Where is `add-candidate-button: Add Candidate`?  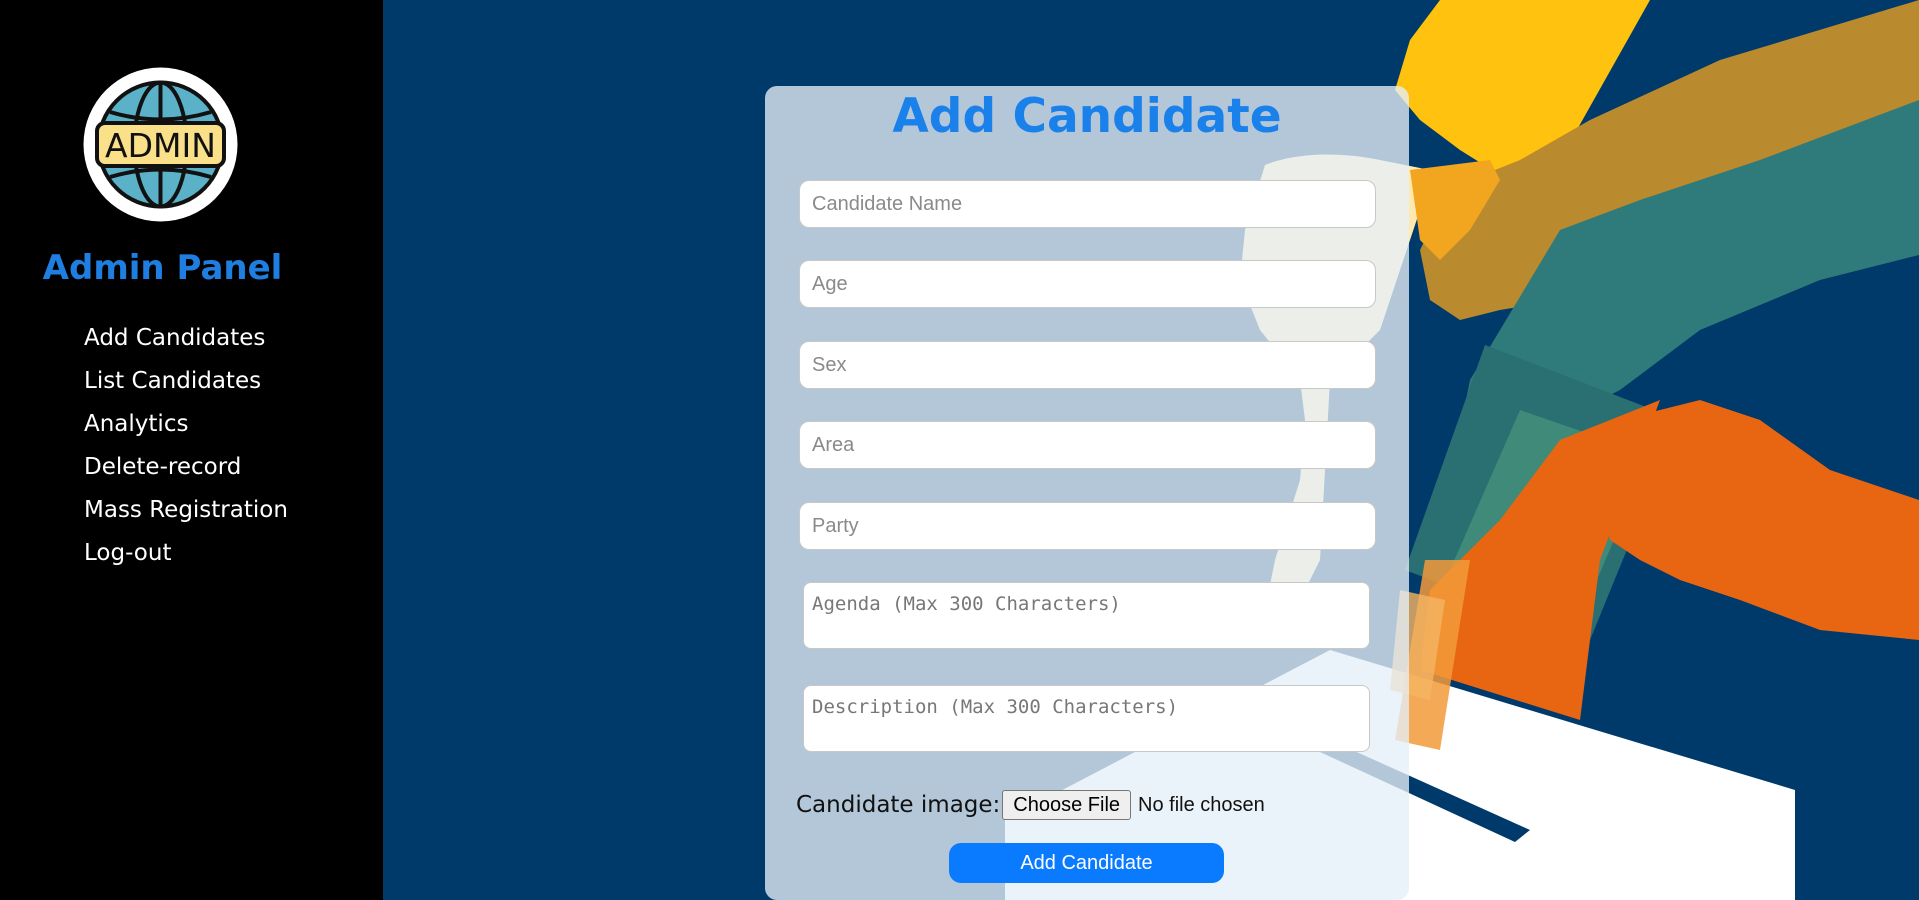
add-candidate-button: Add Candidate is located at coordinates (1086, 863).